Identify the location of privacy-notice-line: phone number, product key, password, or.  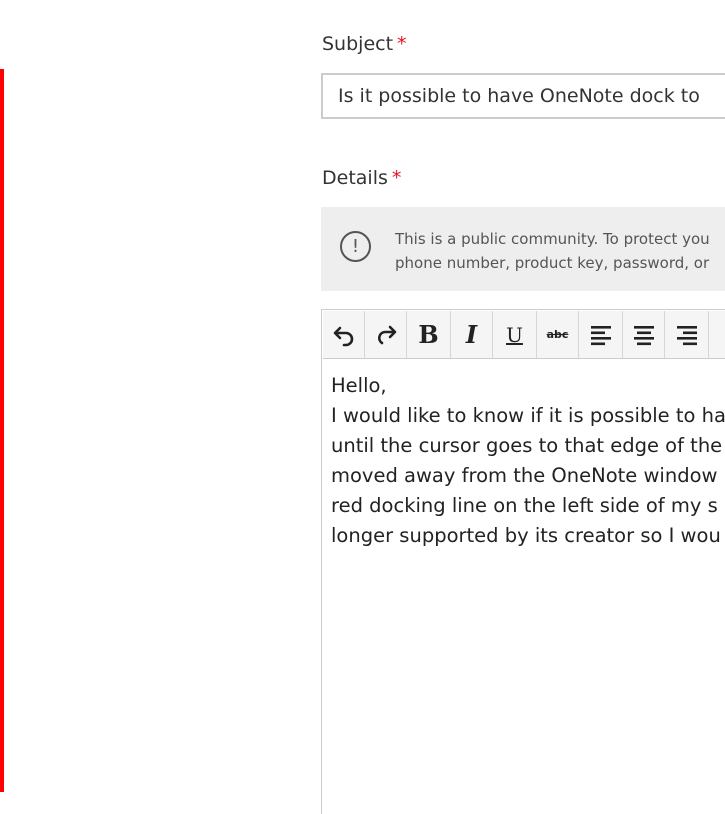
(552, 263).